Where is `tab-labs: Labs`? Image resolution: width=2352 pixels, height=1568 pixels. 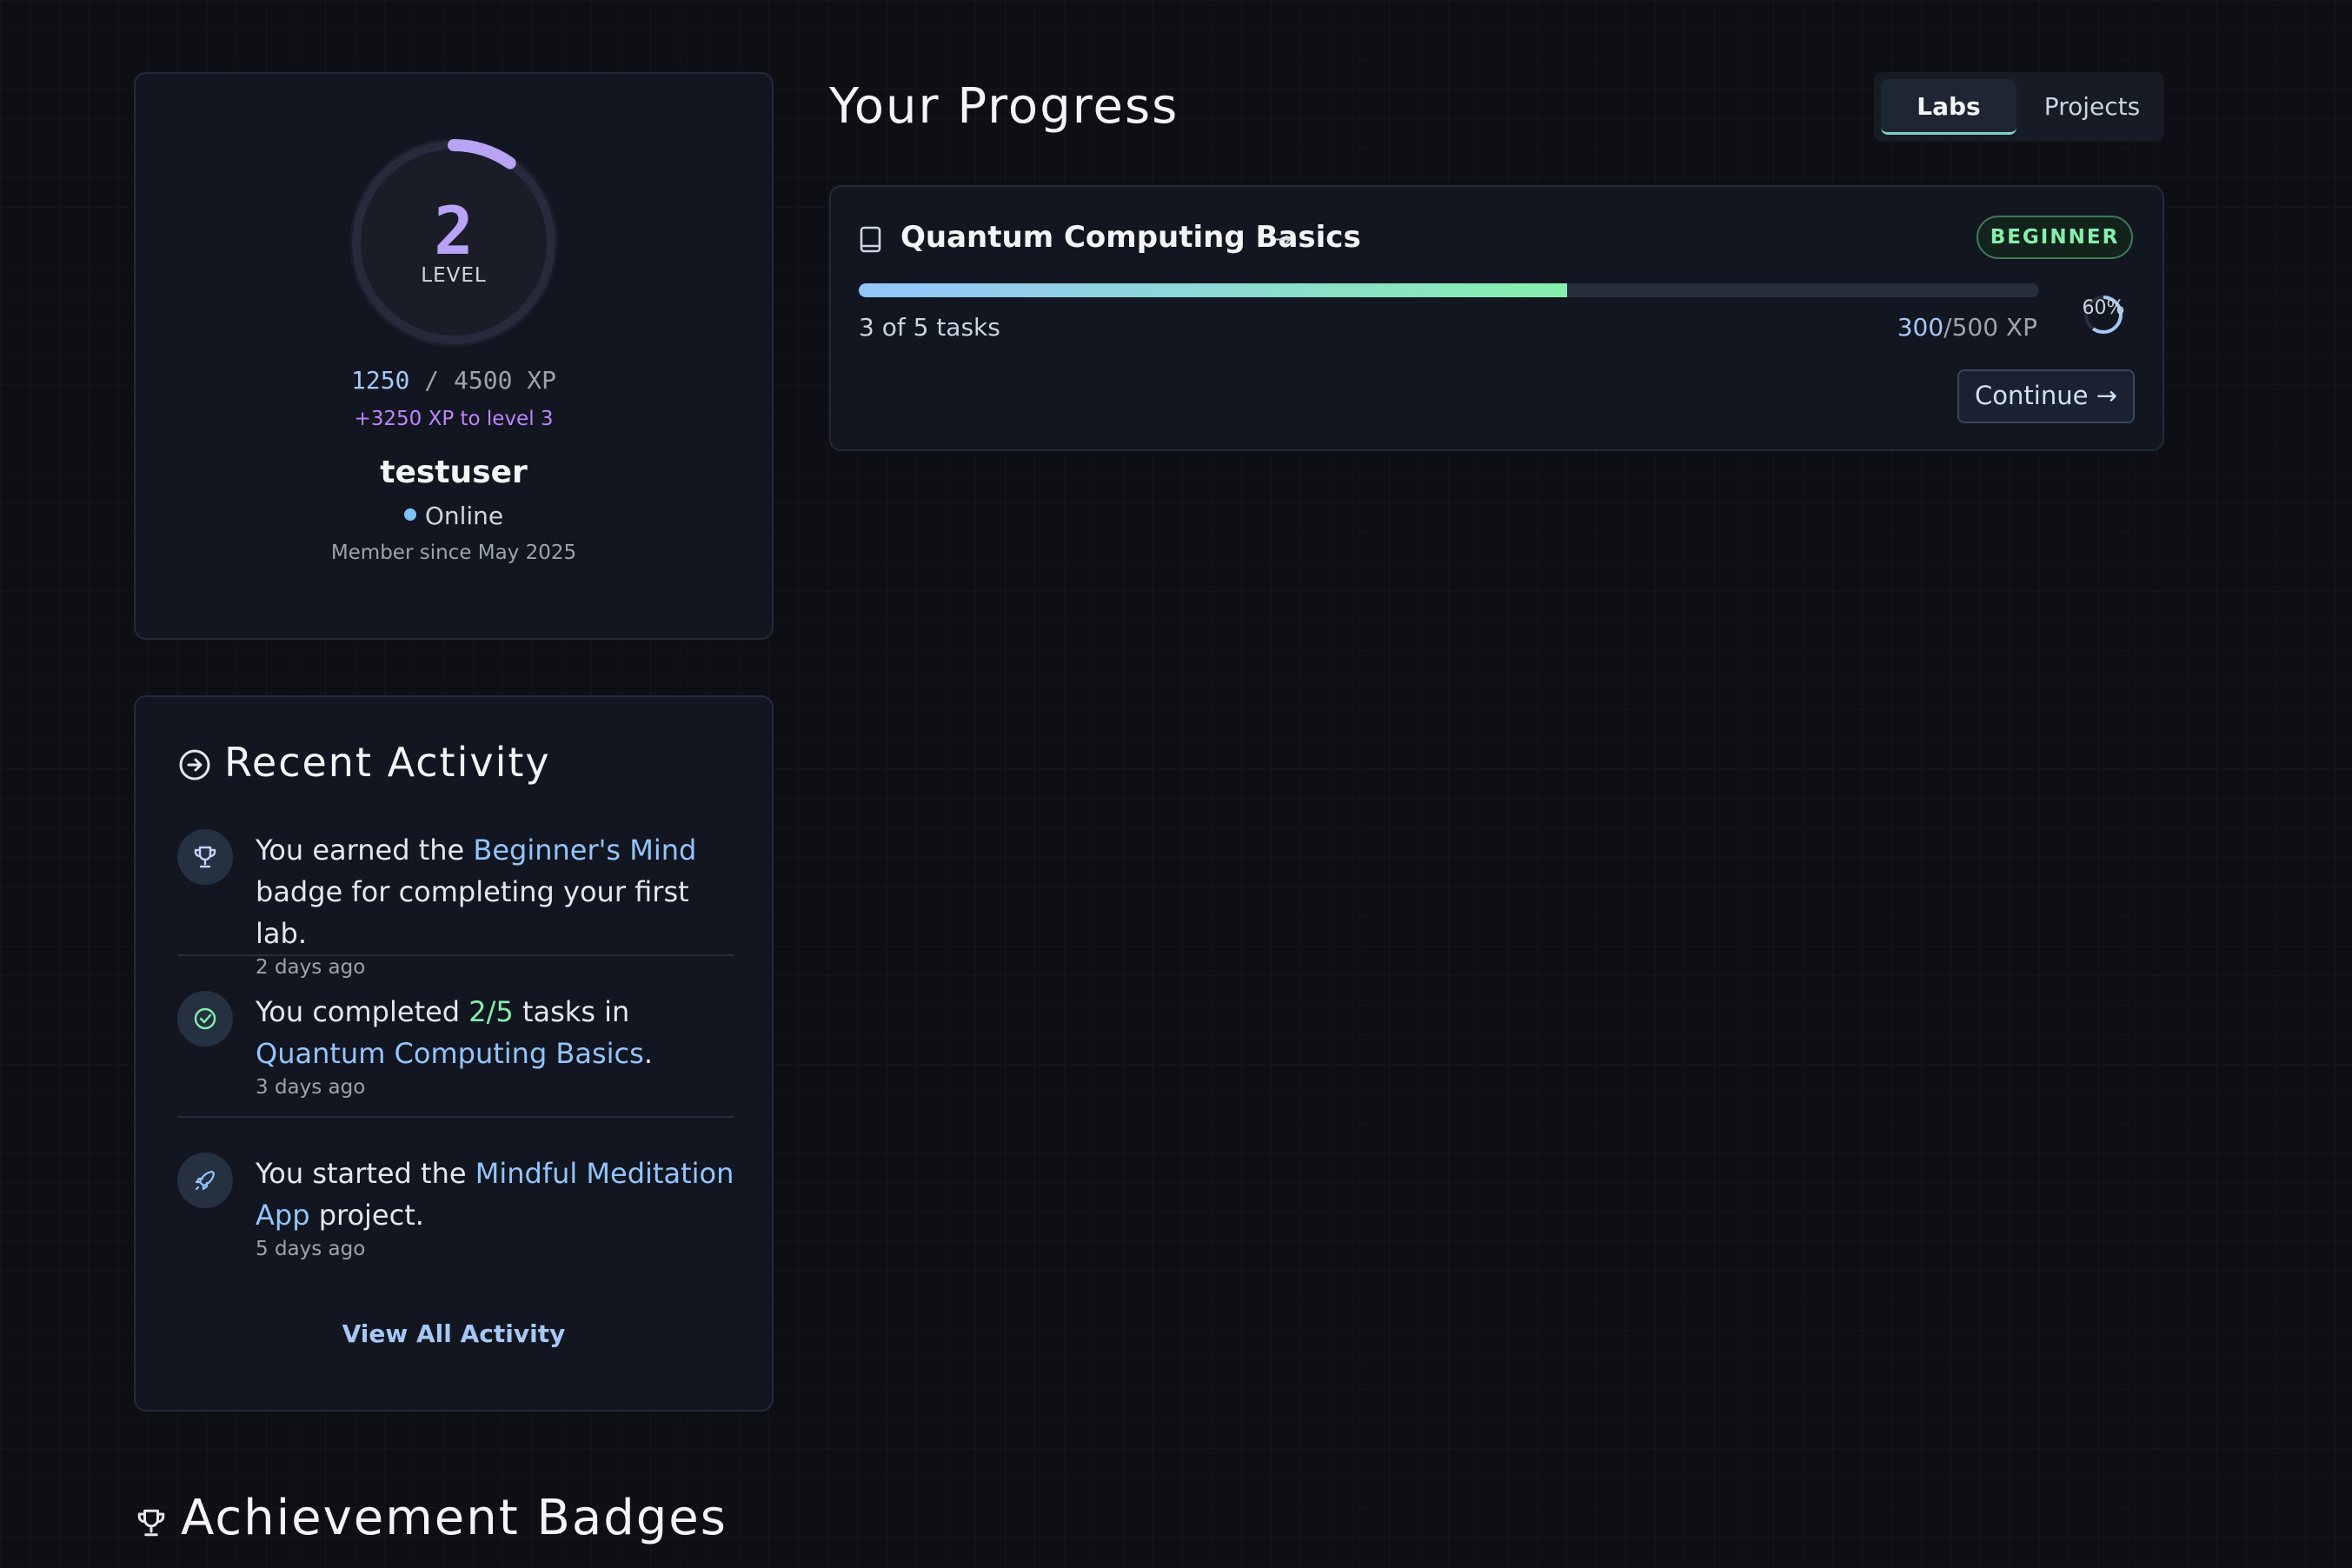 tab-labs: Labs is located at coordinates (1948, 107).